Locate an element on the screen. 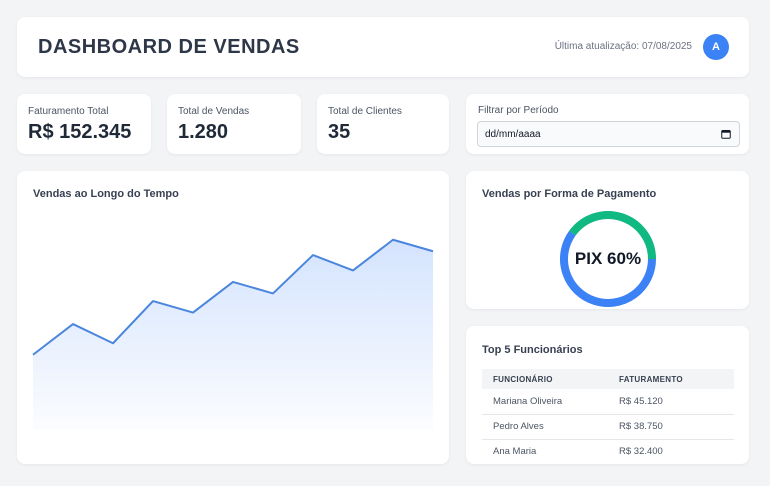 The width and height of the screenshot is (770, 486). calendar-icon is located at coordinates (726, 134).